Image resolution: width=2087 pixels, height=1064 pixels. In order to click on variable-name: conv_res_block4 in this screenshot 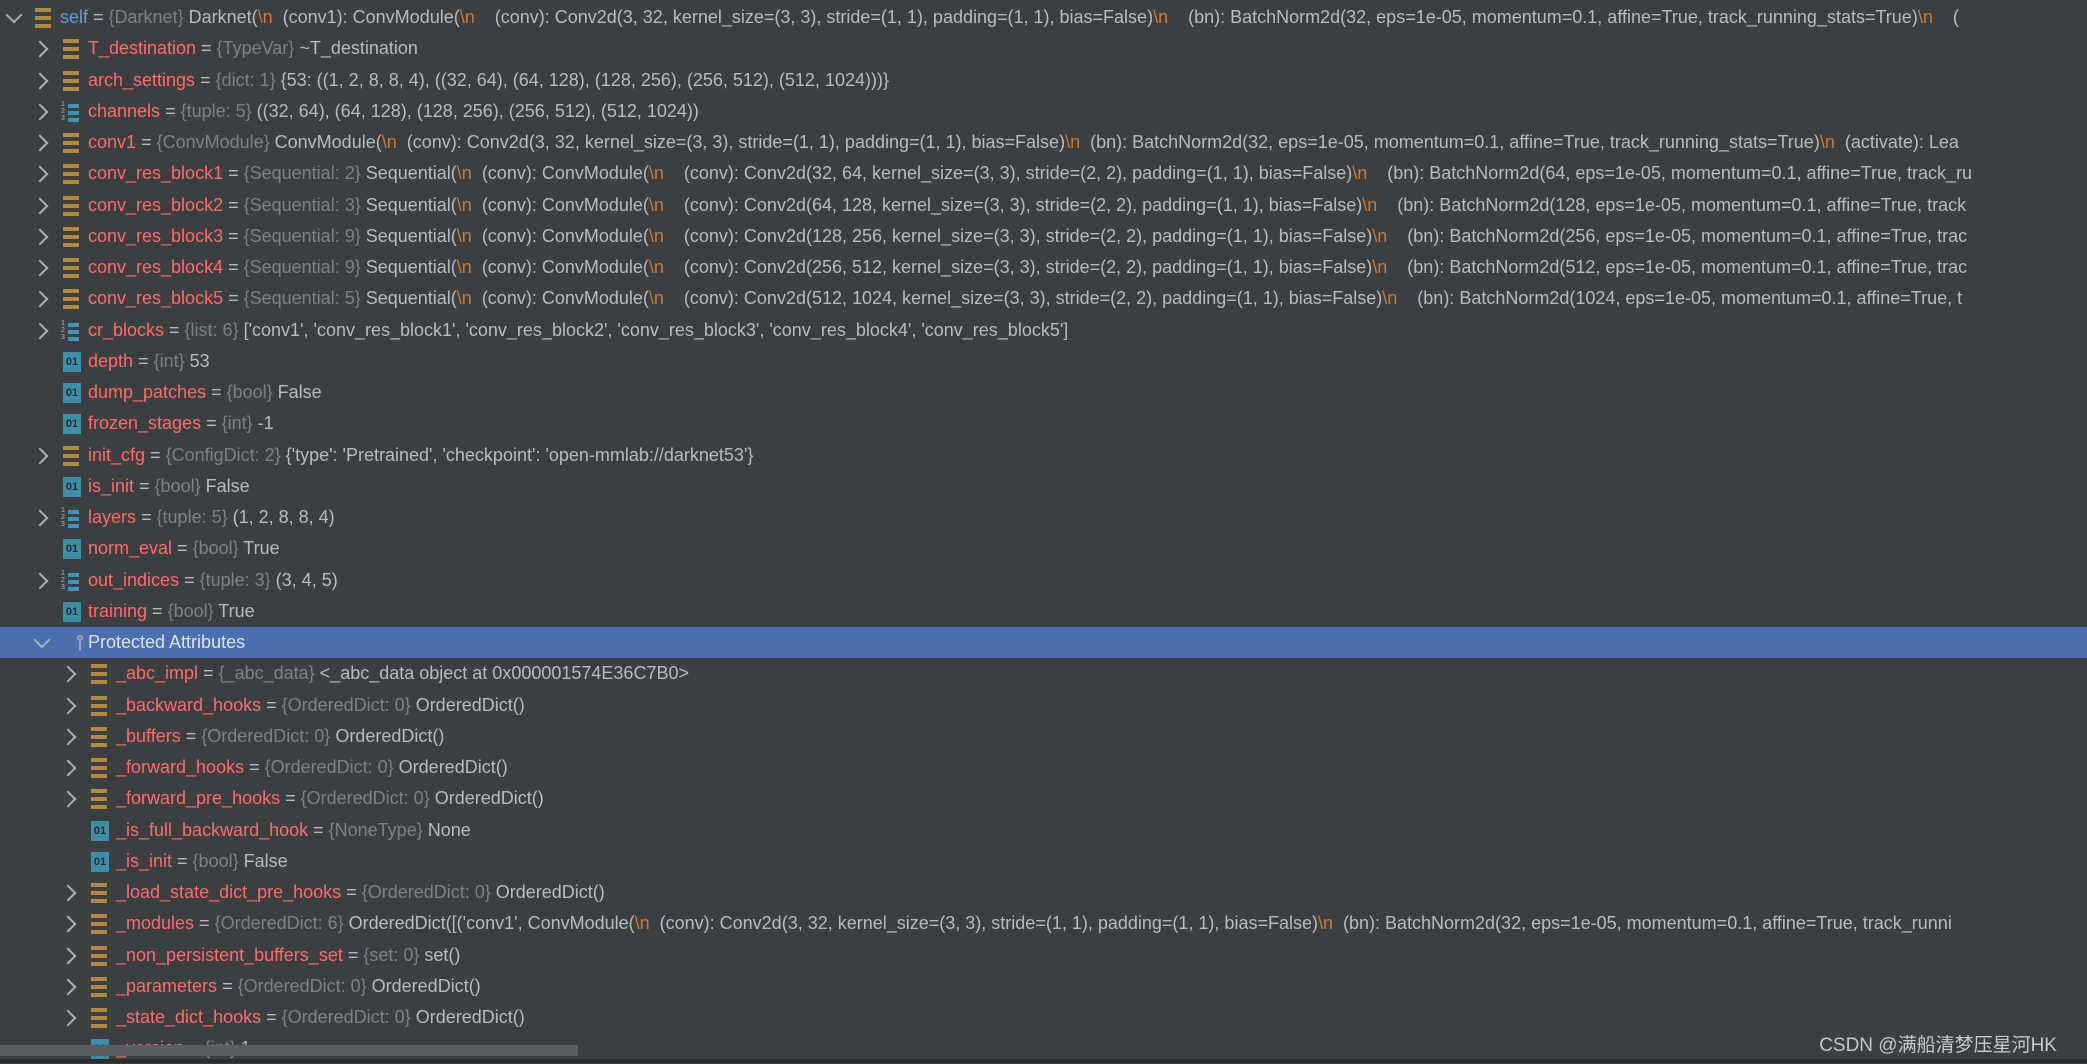, I will do `click(156, 267)`.